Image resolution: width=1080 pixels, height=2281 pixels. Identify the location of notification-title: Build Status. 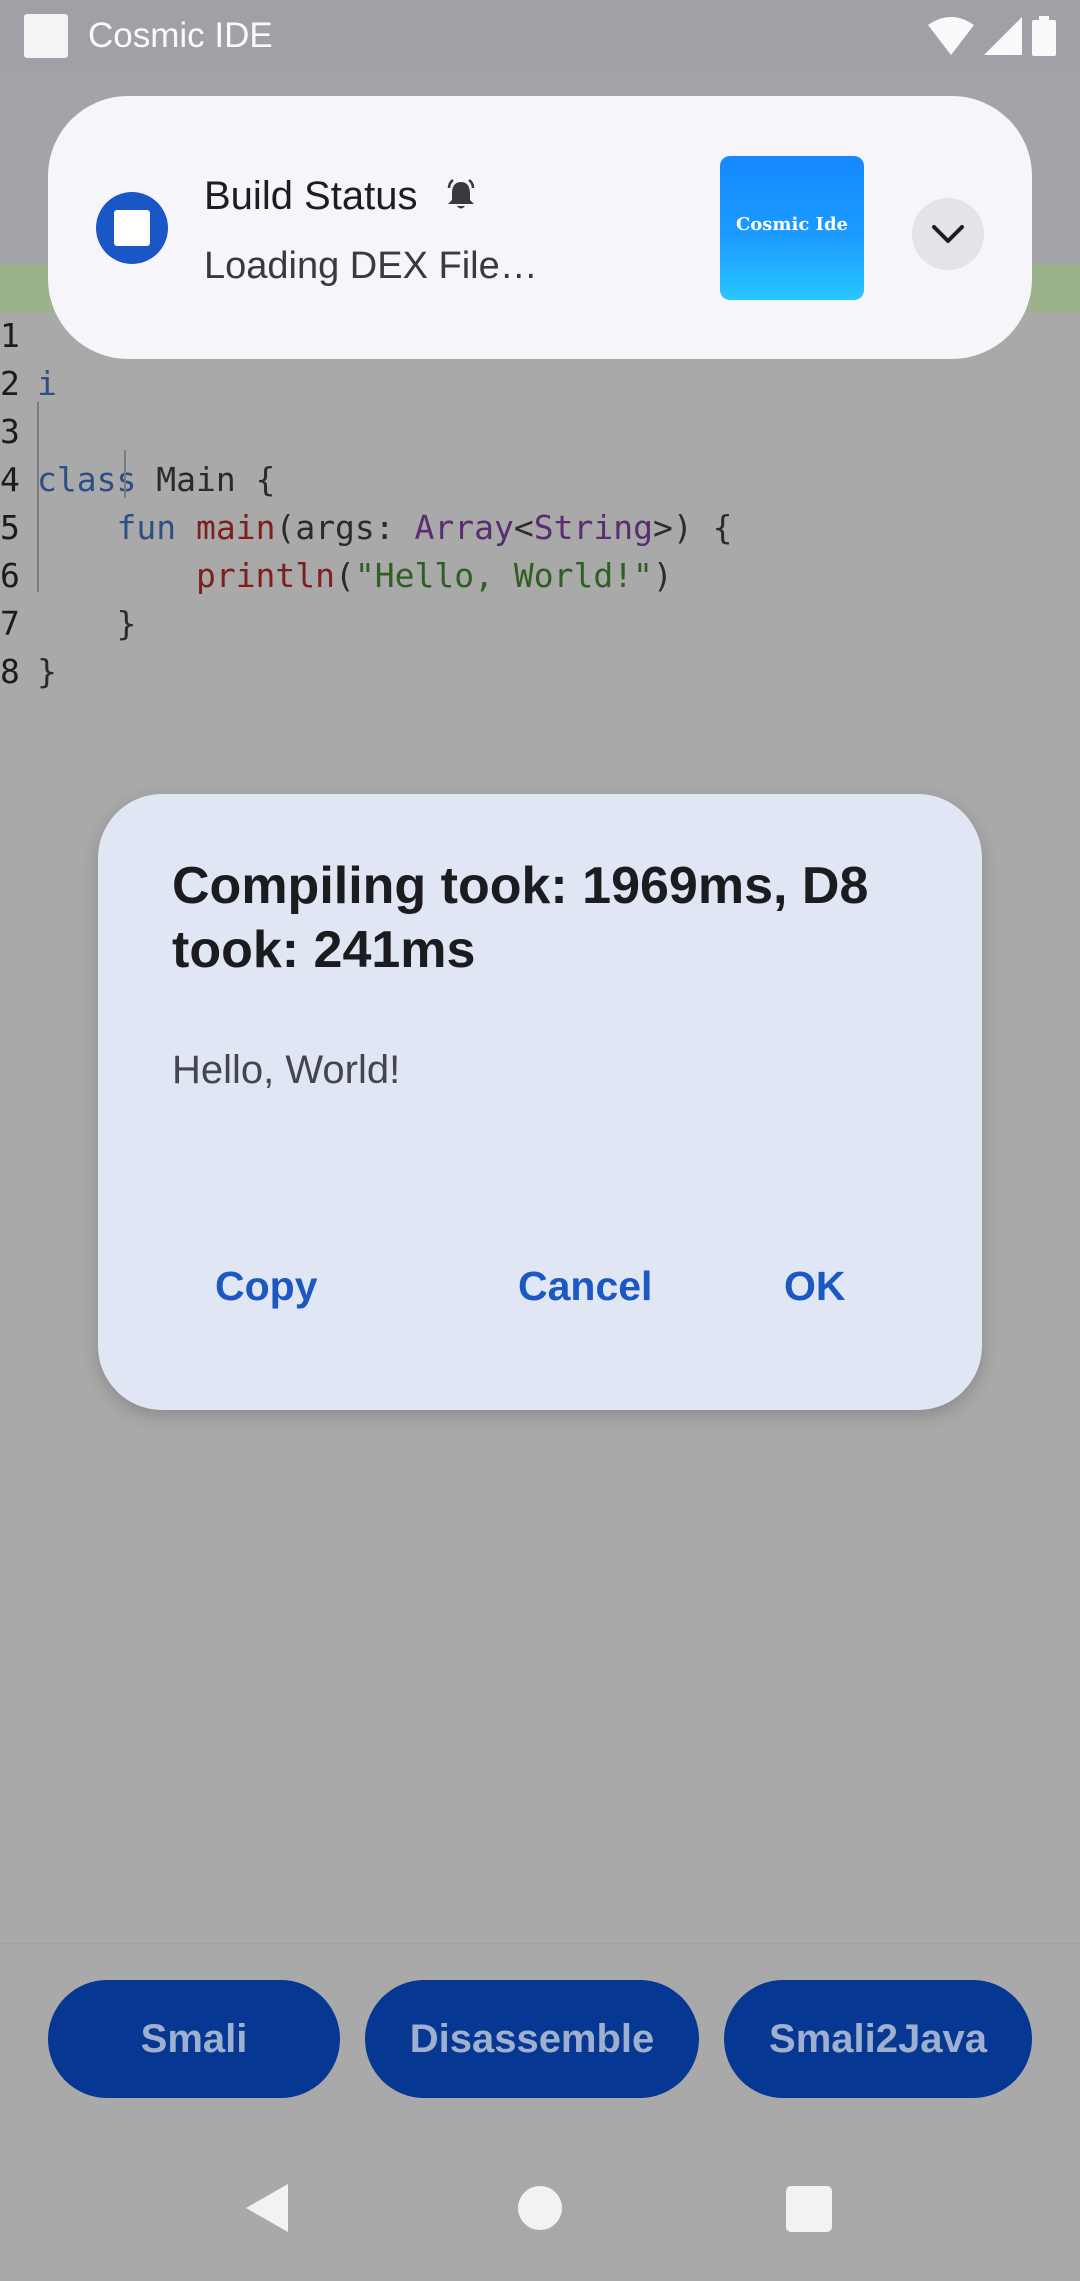
(311, 196).